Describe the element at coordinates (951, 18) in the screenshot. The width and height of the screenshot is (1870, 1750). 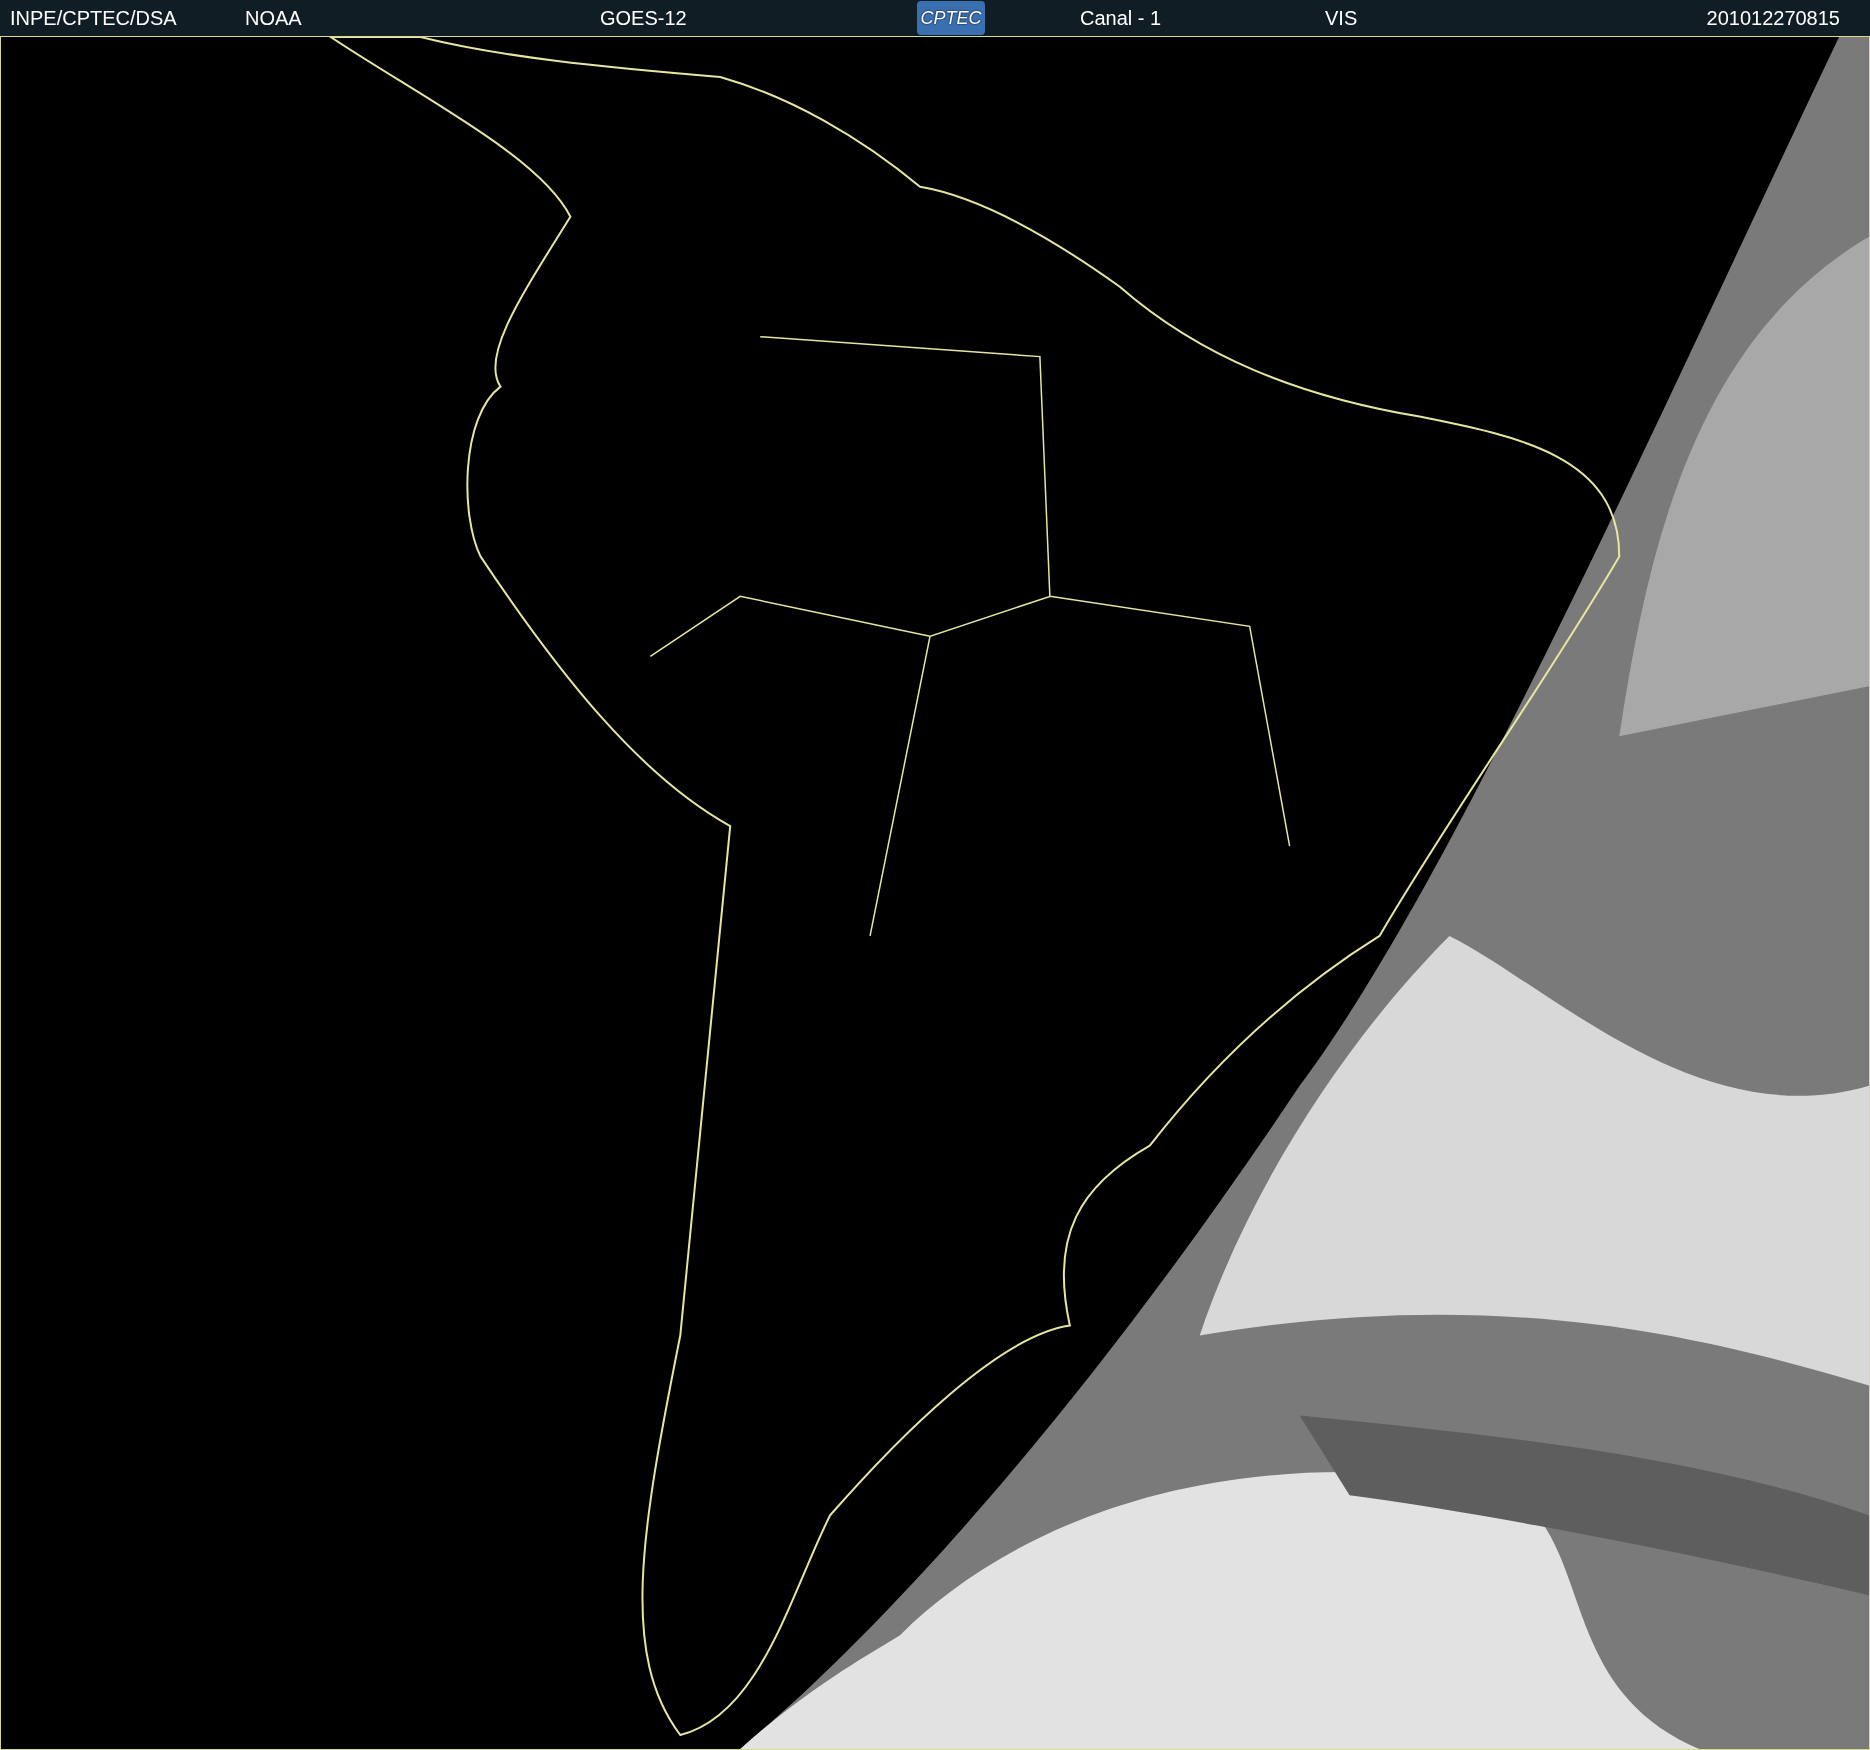
I see `logo: CPTEC` at that location.